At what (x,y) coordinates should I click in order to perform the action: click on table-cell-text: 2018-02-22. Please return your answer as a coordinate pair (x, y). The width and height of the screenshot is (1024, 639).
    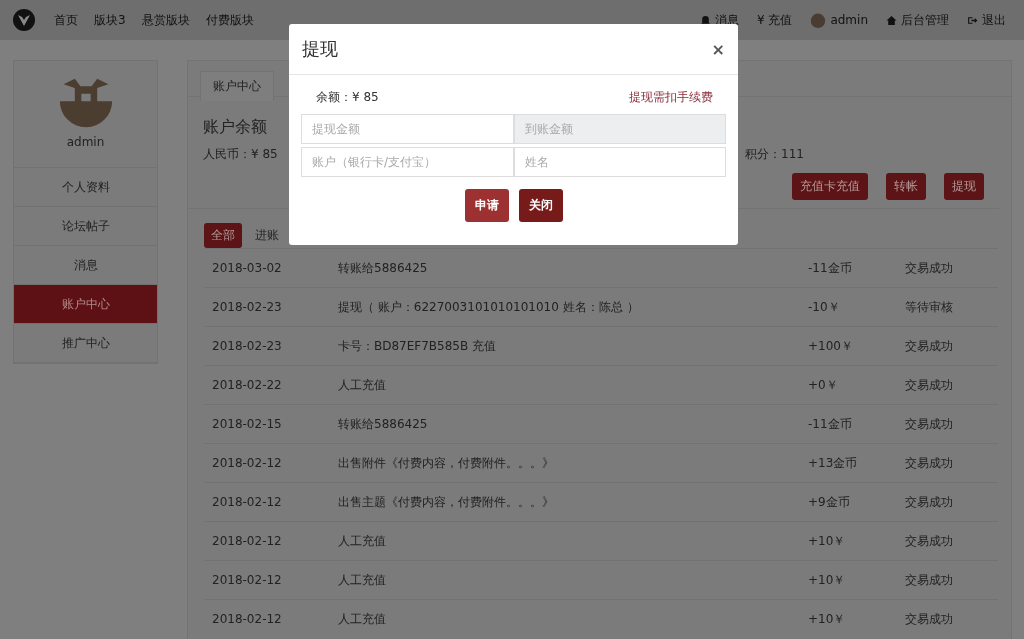
    Looking at the image, I should click on (247, 385).